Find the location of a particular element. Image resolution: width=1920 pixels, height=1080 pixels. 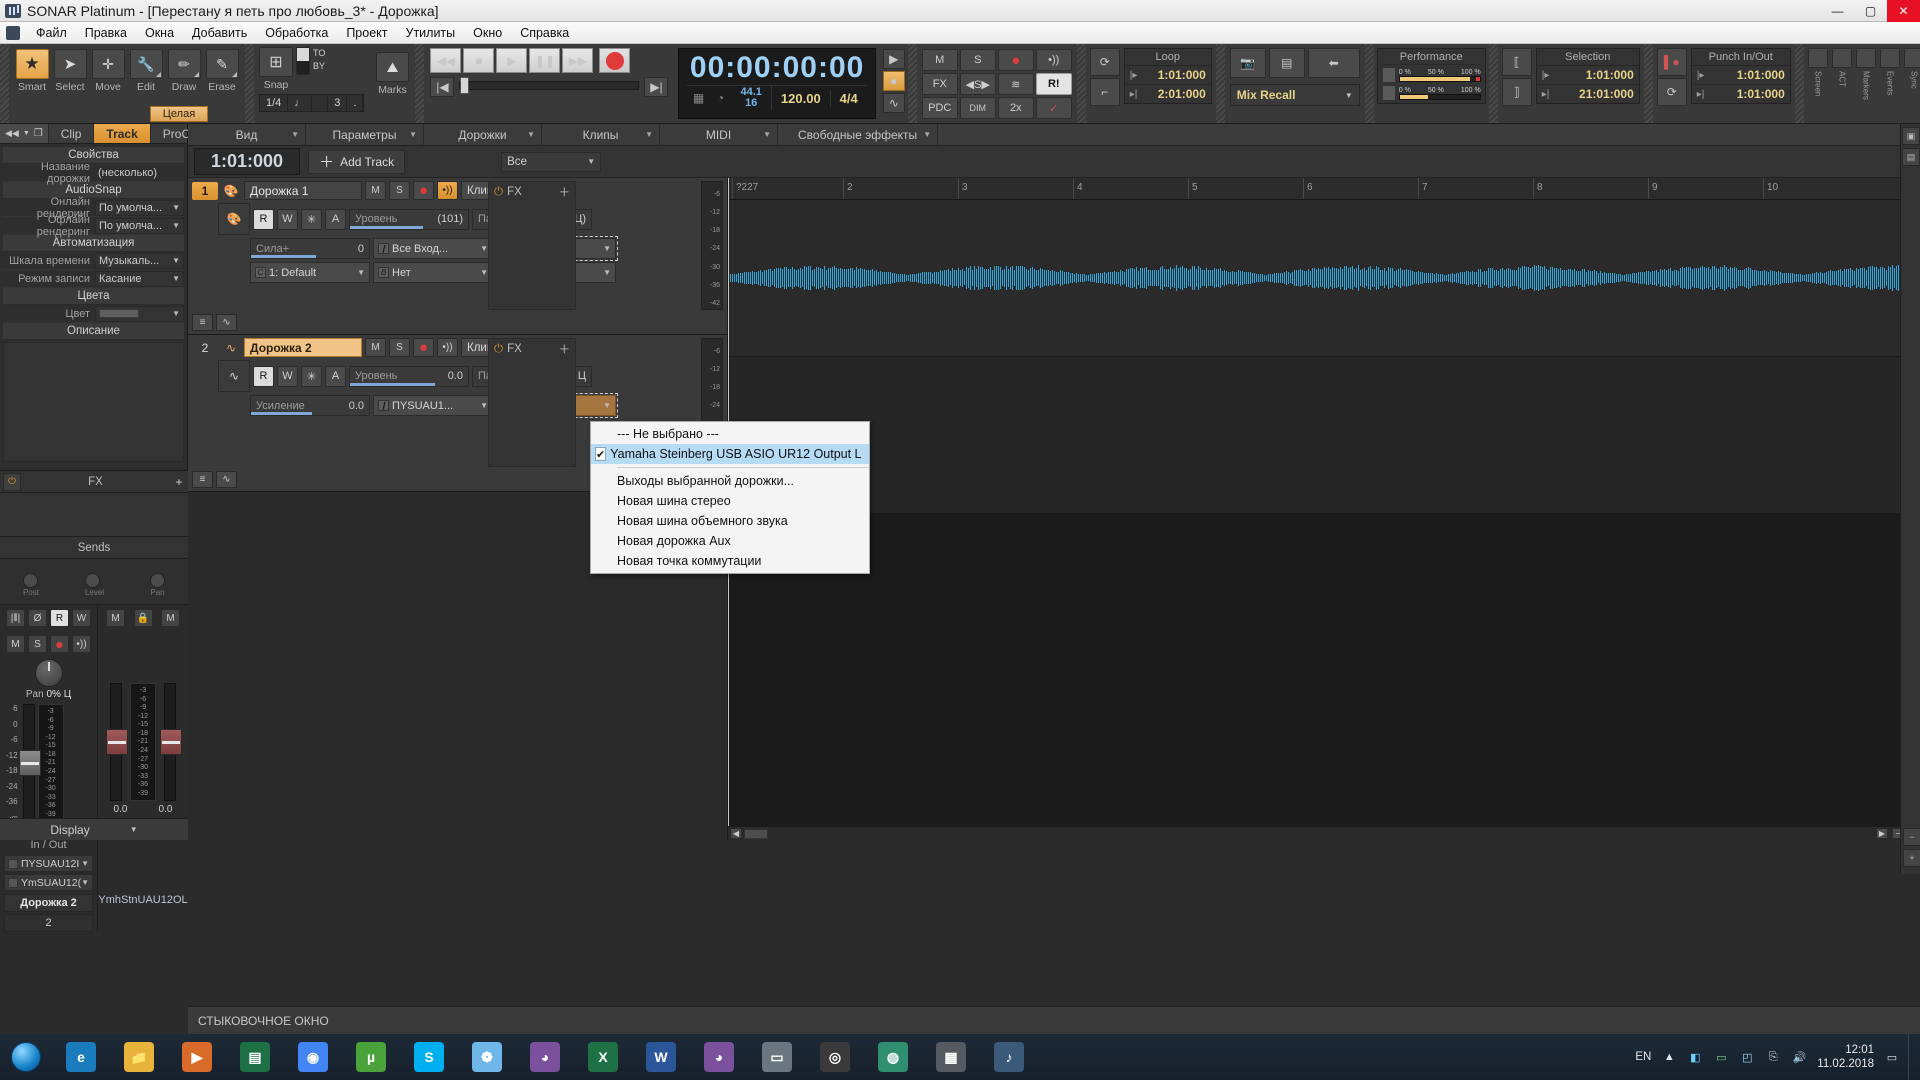

marks-button: ⛰ Marks is located at coordinates (392, 75).